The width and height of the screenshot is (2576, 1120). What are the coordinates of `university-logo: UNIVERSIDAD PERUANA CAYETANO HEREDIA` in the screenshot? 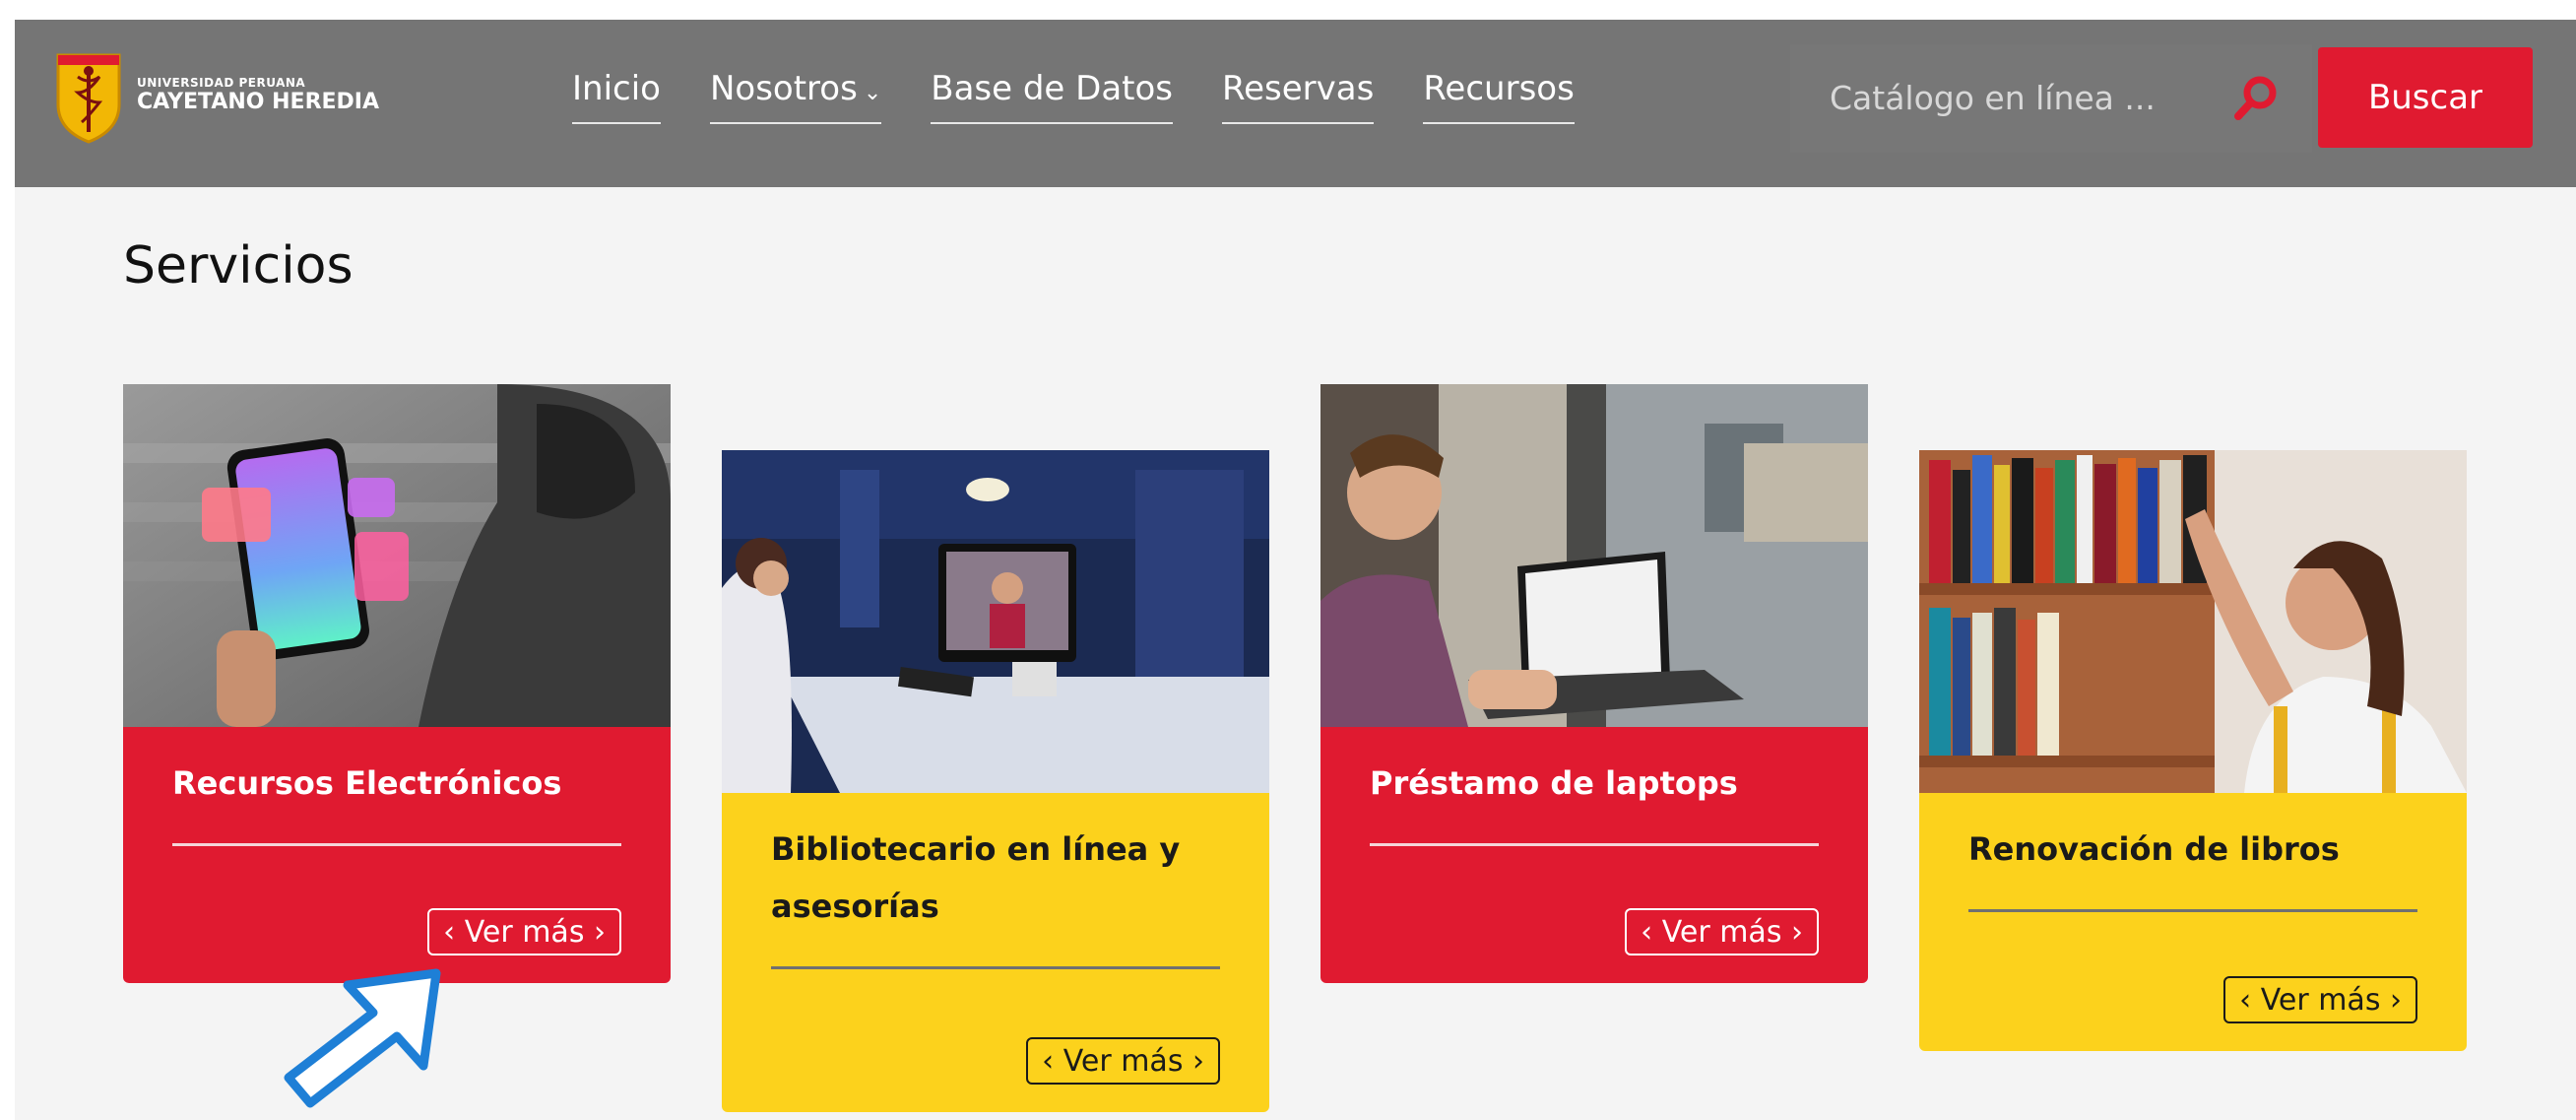 It's located at (216, 96).